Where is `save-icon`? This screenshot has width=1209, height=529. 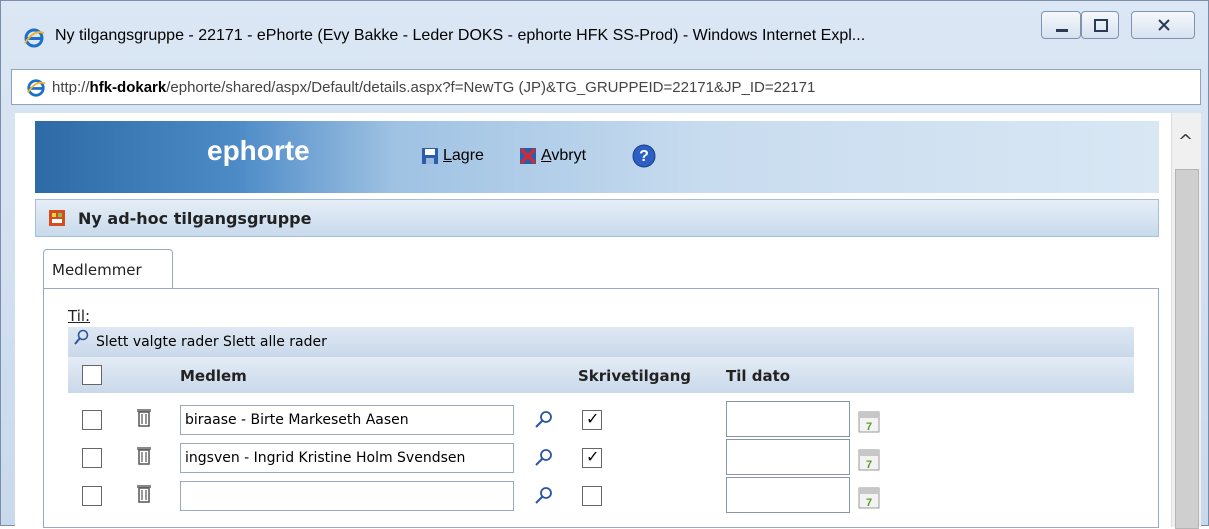
save-icon is located at coordinates (430, 156).